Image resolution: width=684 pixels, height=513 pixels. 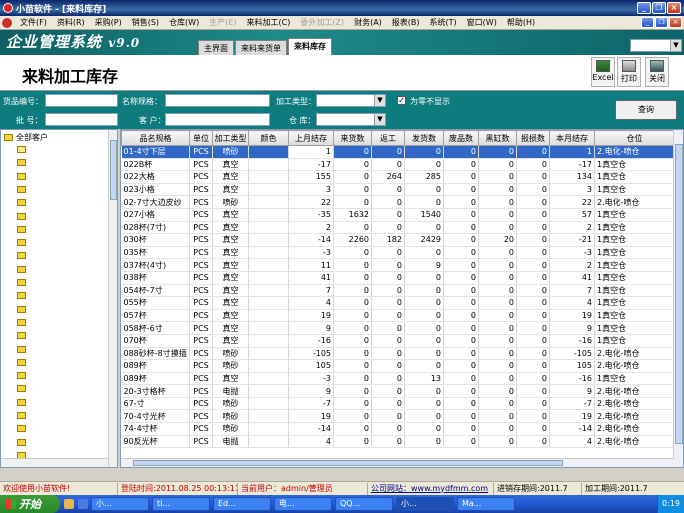 What do you see at coordinates (268, 138) in the screenshot?
I see `column-header: 颜色` at bounding box center [268, 138].